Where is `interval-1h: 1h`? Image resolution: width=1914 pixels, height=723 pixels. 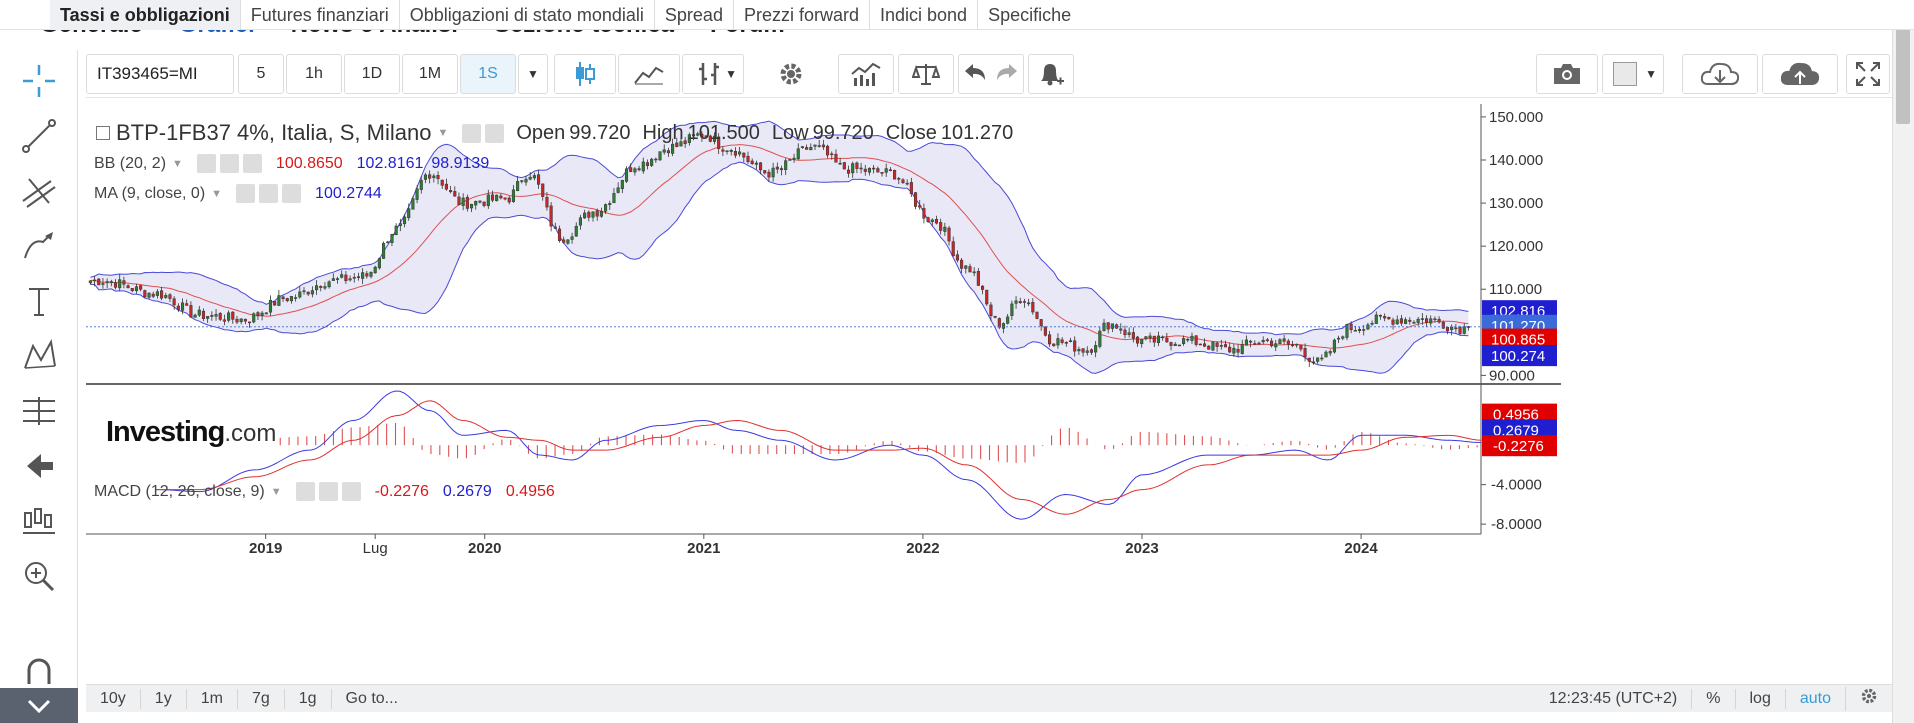 interval-1h: 1h is located at coordinates (314, 74).